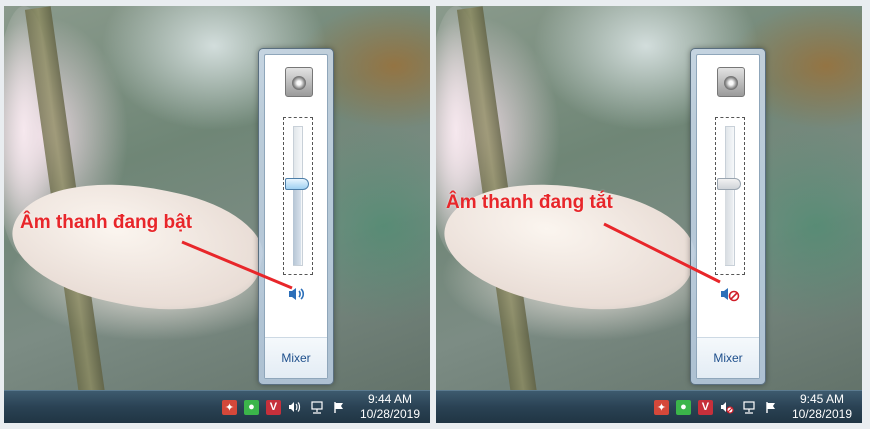 The width and height of the screenshot is (870, 429). What do you see at coordinates (295, 407) in the screenshot?
I see `speaker-icon` at bounding box center [295, 407].